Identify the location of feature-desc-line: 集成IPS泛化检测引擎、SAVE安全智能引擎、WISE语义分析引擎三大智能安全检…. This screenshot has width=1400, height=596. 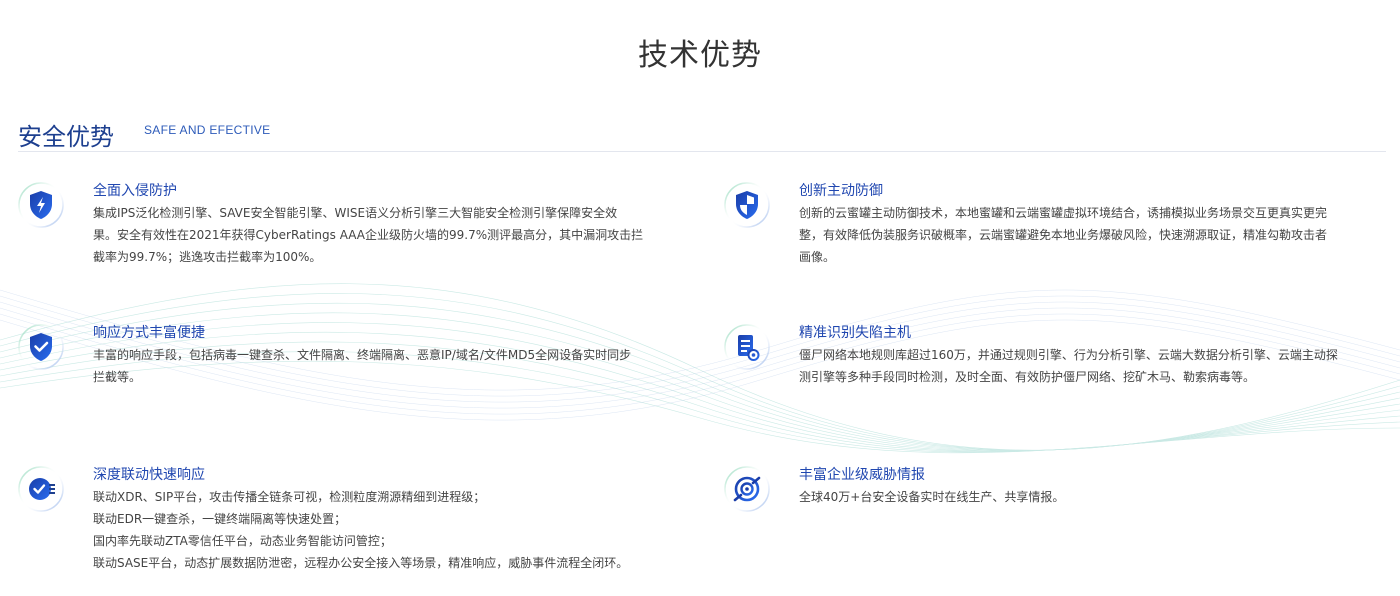
(355, 213).